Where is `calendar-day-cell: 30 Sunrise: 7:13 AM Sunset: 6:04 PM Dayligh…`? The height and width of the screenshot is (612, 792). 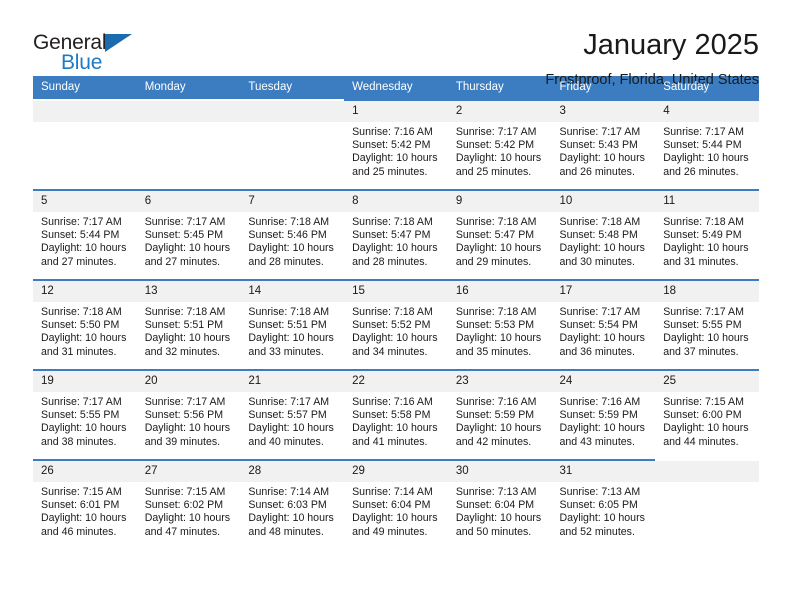
calendar-day-cell: 30 Sunrise: 7:13 AM Sunset: 6:04 PM Dayligh… is located at coordinates (499, 504).